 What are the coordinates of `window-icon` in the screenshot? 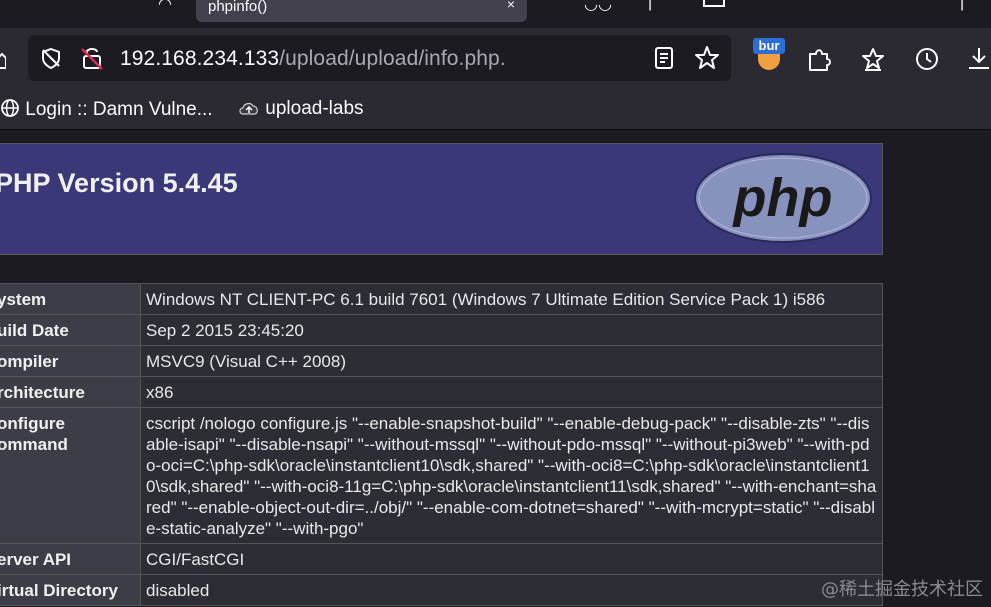 It's located at (714, 4).